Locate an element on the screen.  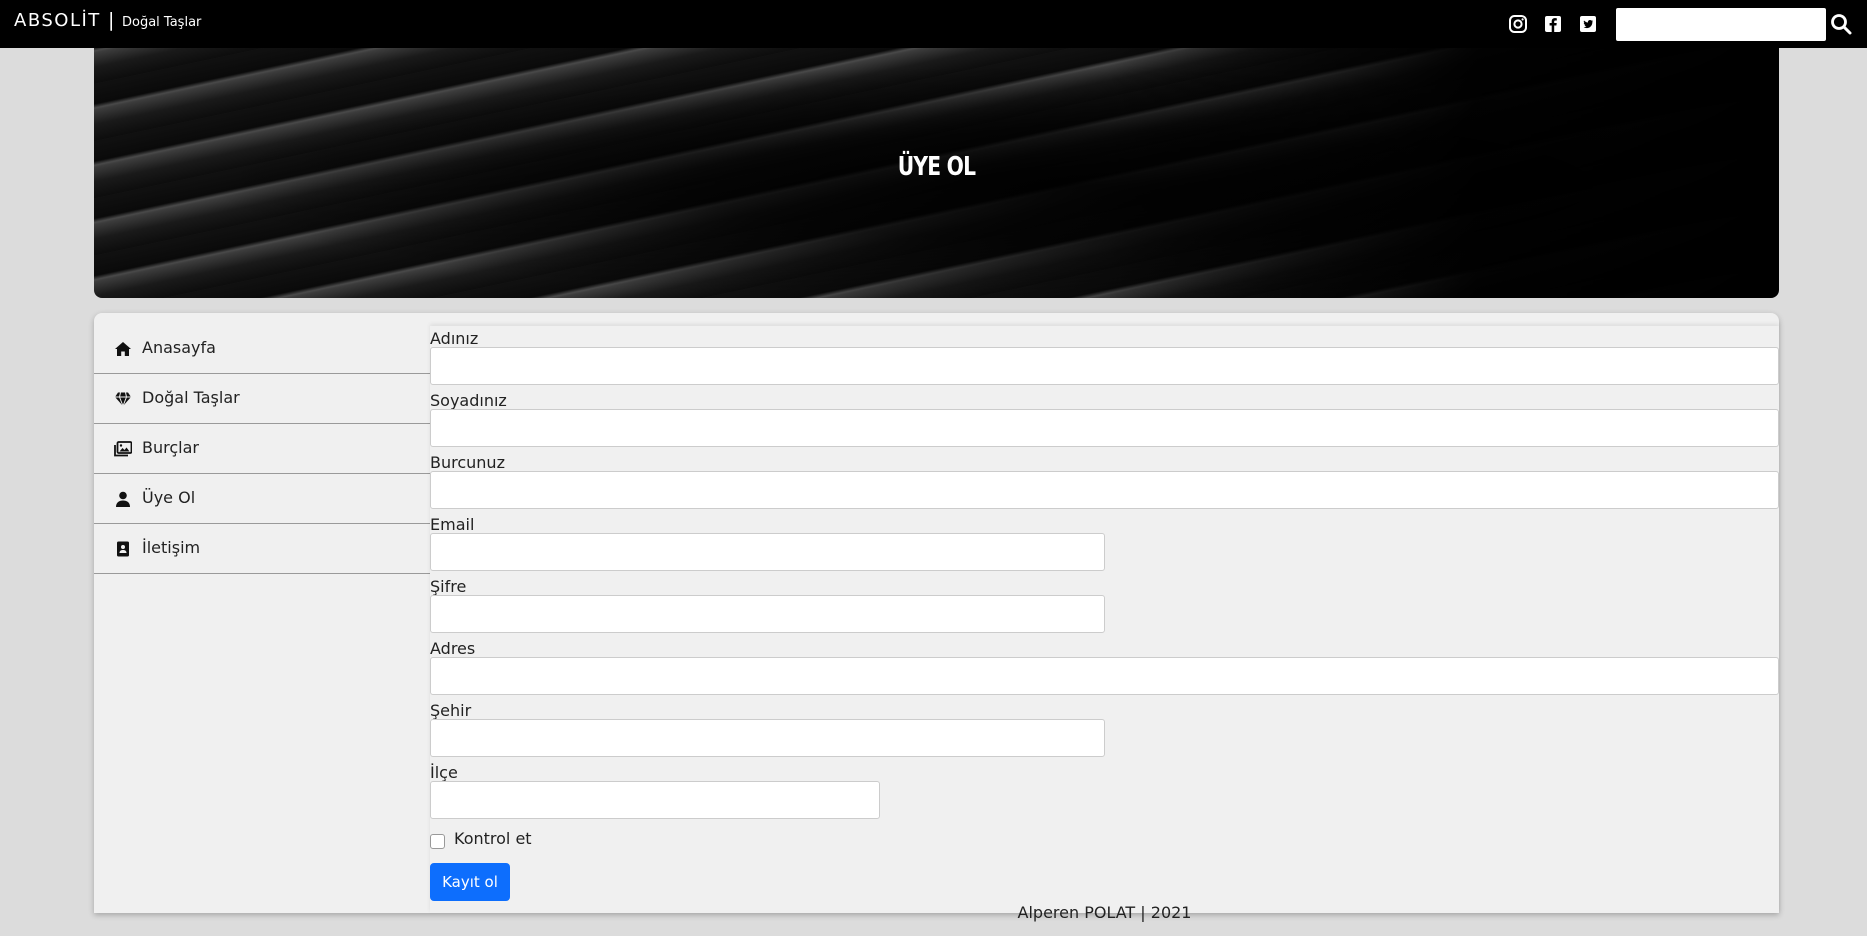
password-field is located at coordinates (767, 614).